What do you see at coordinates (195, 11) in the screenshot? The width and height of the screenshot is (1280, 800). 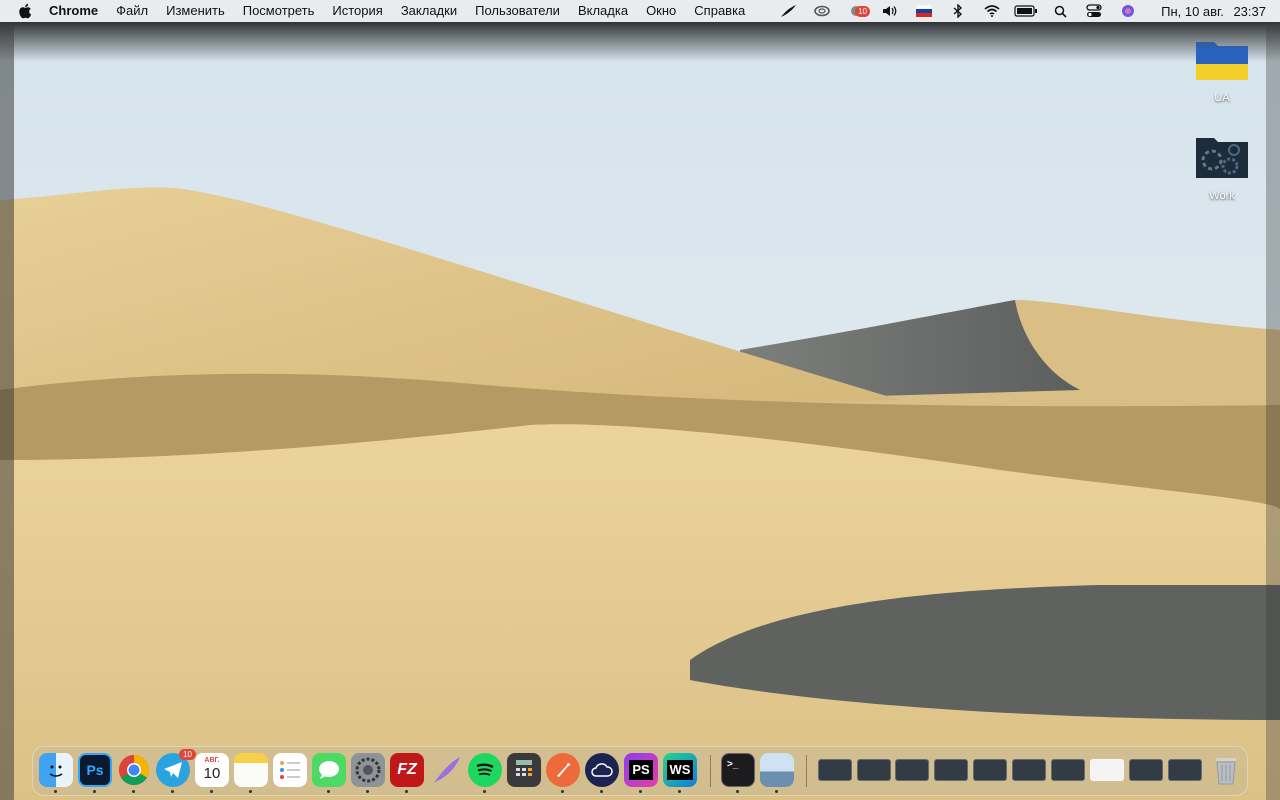 I see `menu-edit: Изменить` at bounding box center [195, 11].